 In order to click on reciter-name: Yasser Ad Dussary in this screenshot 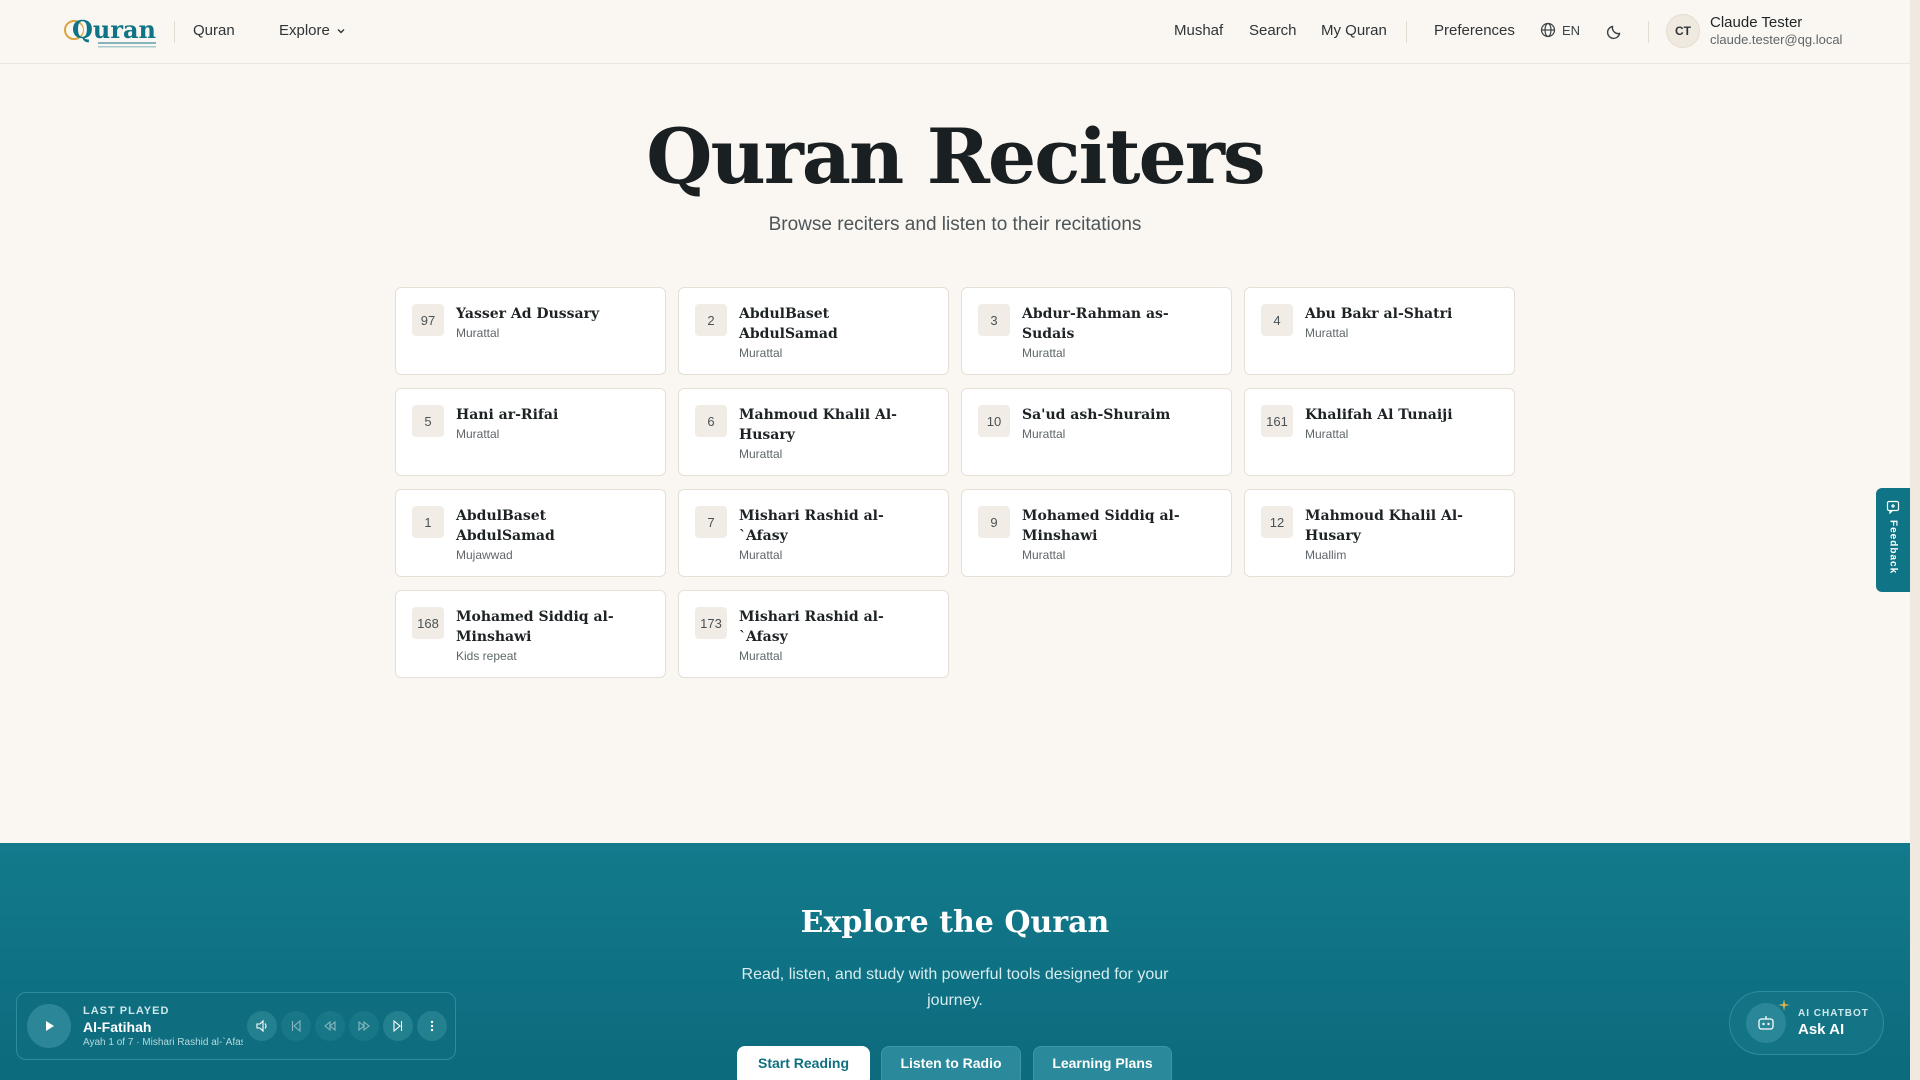, I will do `click(528, 314)`.